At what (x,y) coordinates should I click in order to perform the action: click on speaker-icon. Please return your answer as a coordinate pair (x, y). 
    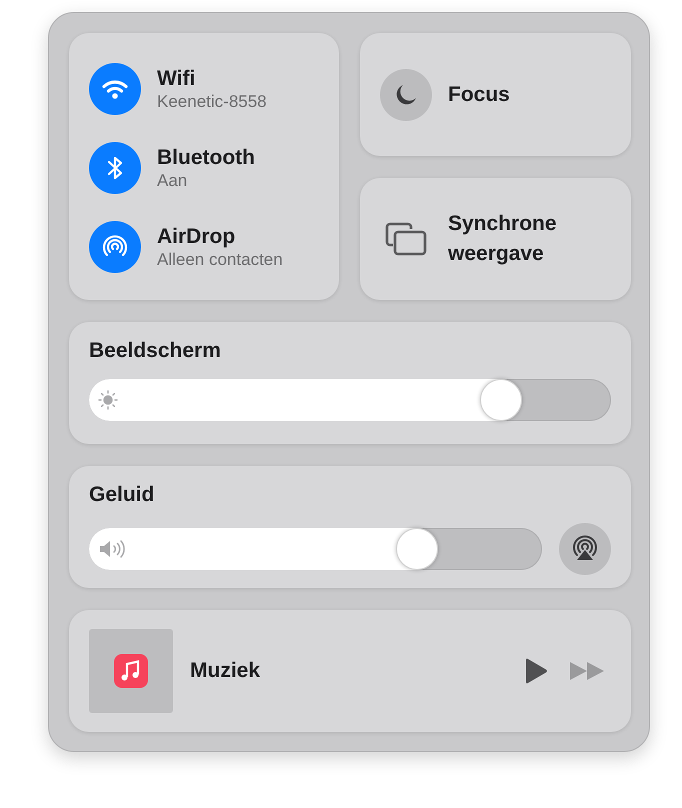
    Looking at the image, I should click on (113, 549).